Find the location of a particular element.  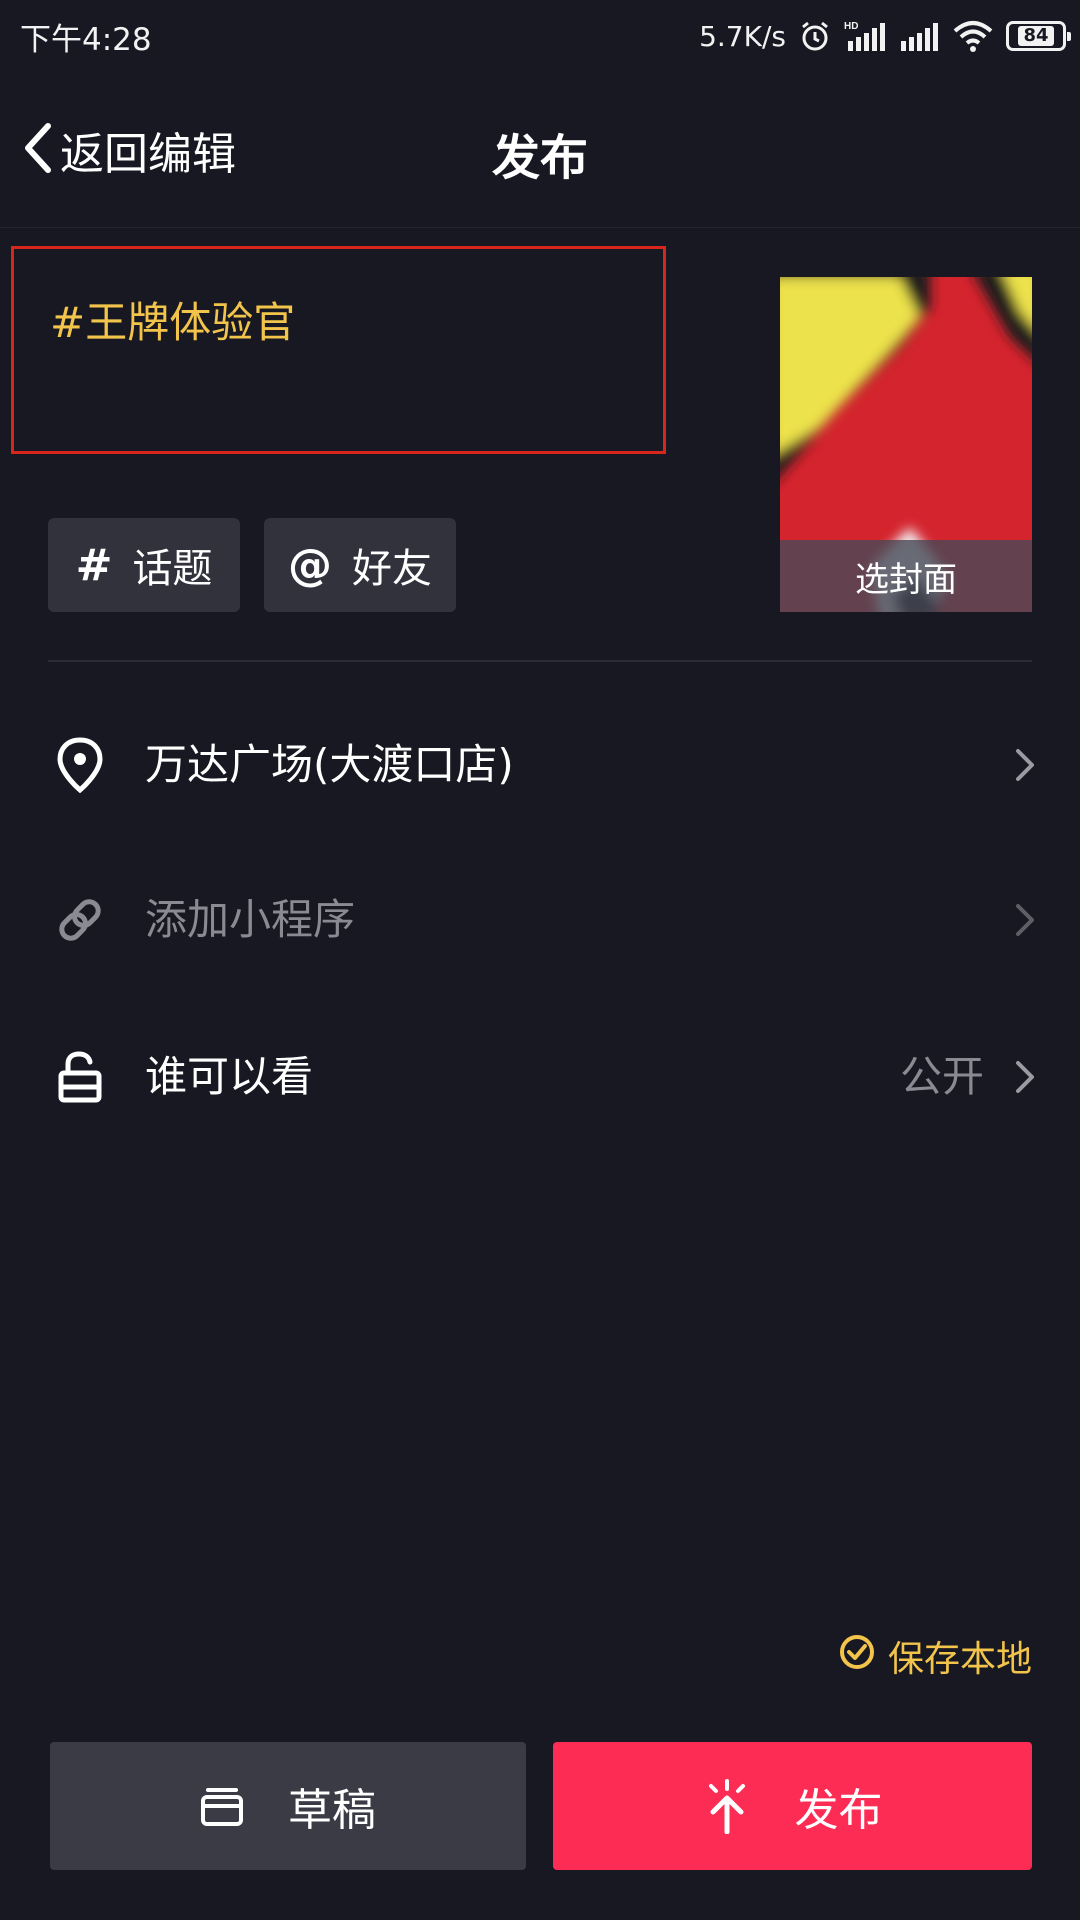

topic-button: # 话题 is located at coordinates (144, 565).